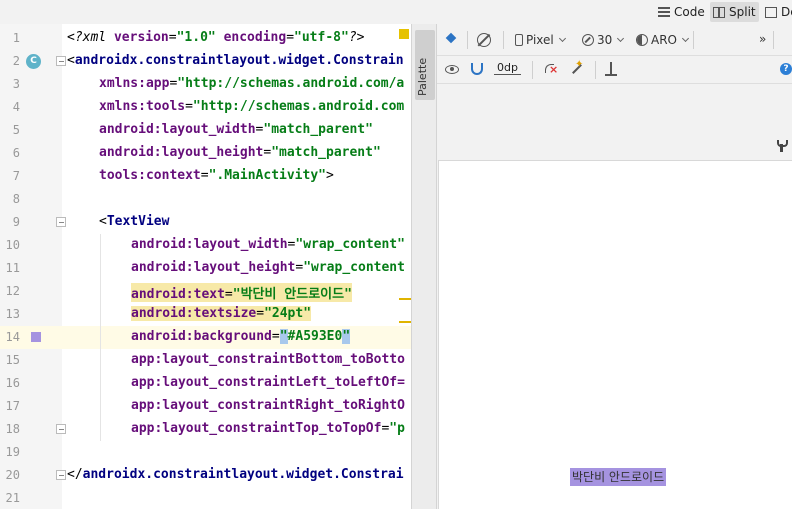 The height and width of the screenshot is (509, 792). What do you see at coordinates (209, 244) in the screenshot?
I see `code-token: android:layout_width` at bounding box center [209, 244].